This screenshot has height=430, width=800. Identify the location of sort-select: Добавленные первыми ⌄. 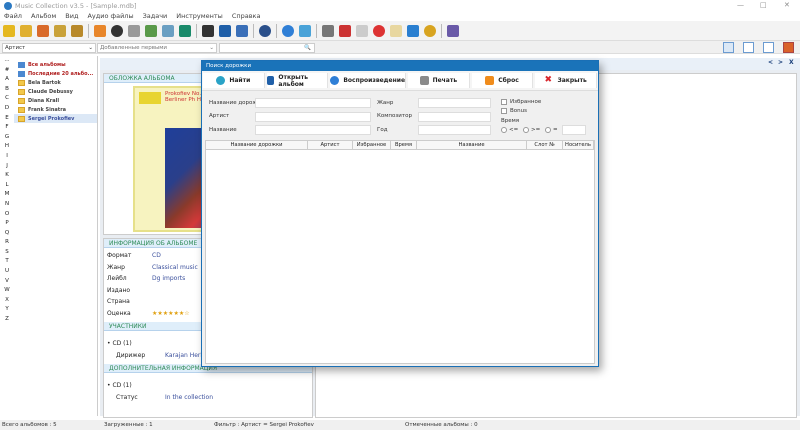
(157, 48).